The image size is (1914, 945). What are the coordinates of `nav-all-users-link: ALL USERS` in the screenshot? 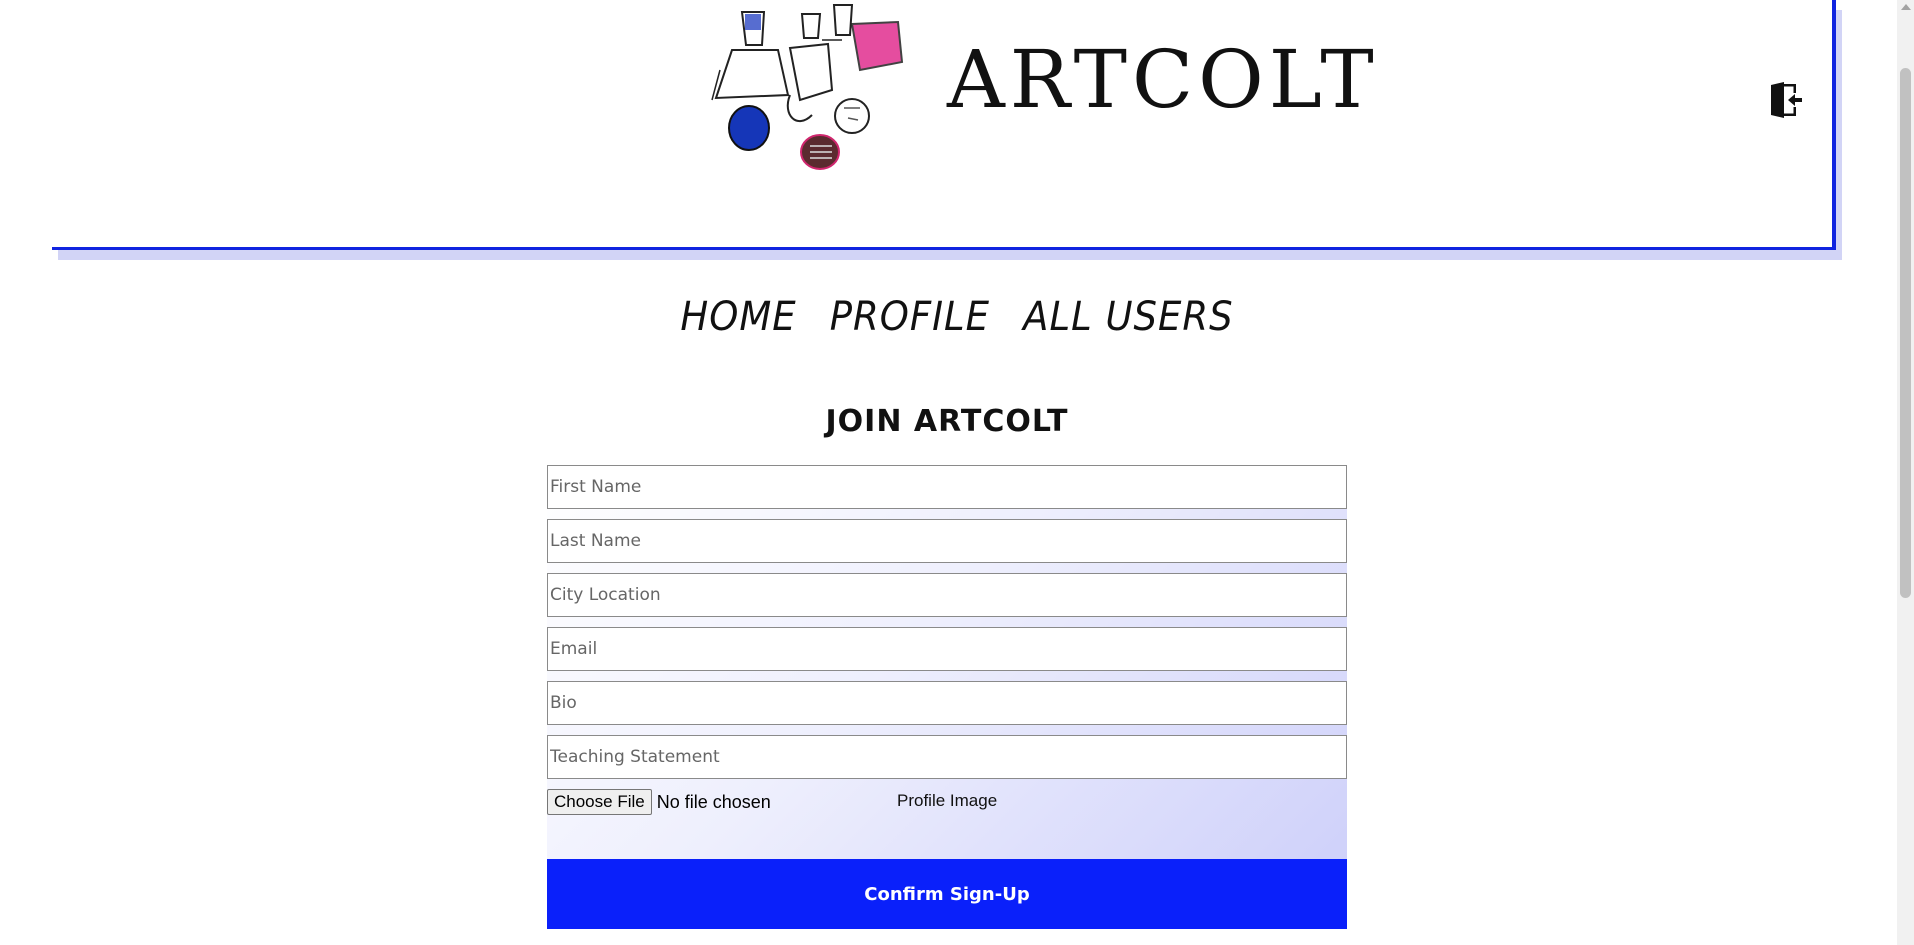 It's located at (1128, 316).